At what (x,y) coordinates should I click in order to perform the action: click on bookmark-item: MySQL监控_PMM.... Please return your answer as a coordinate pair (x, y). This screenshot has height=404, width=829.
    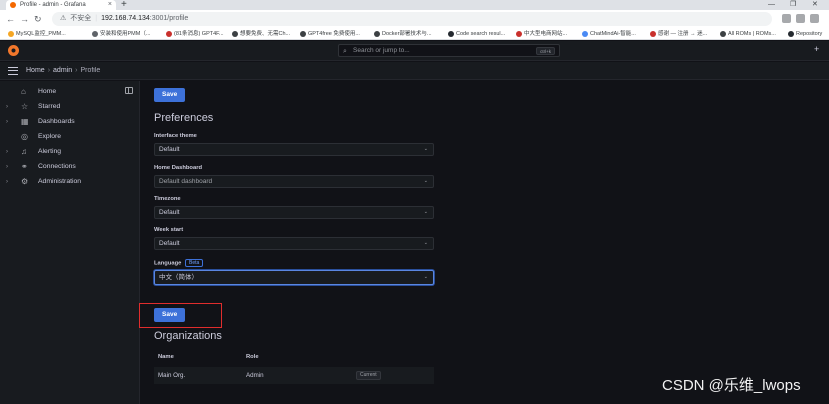
    Looking at the image, I should click on (37, 34).